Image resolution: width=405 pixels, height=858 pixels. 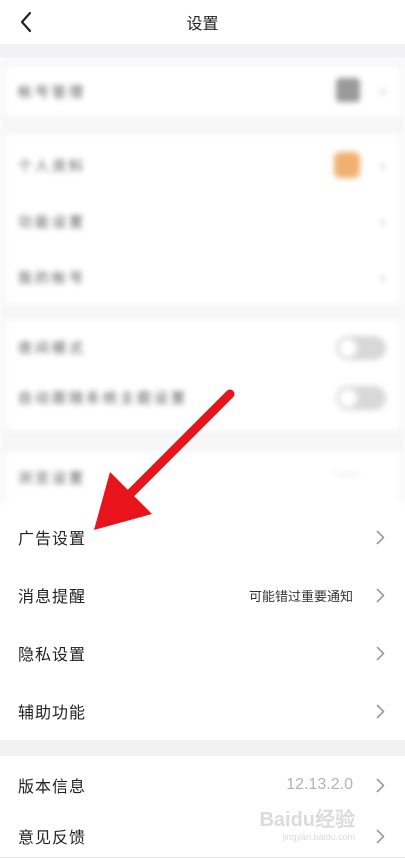 What do you see at coordinates (103, 399) in the screenshot?
I see `blurred-row-label: 自动跟随系统主题设置` at bounding box center [103, 399].